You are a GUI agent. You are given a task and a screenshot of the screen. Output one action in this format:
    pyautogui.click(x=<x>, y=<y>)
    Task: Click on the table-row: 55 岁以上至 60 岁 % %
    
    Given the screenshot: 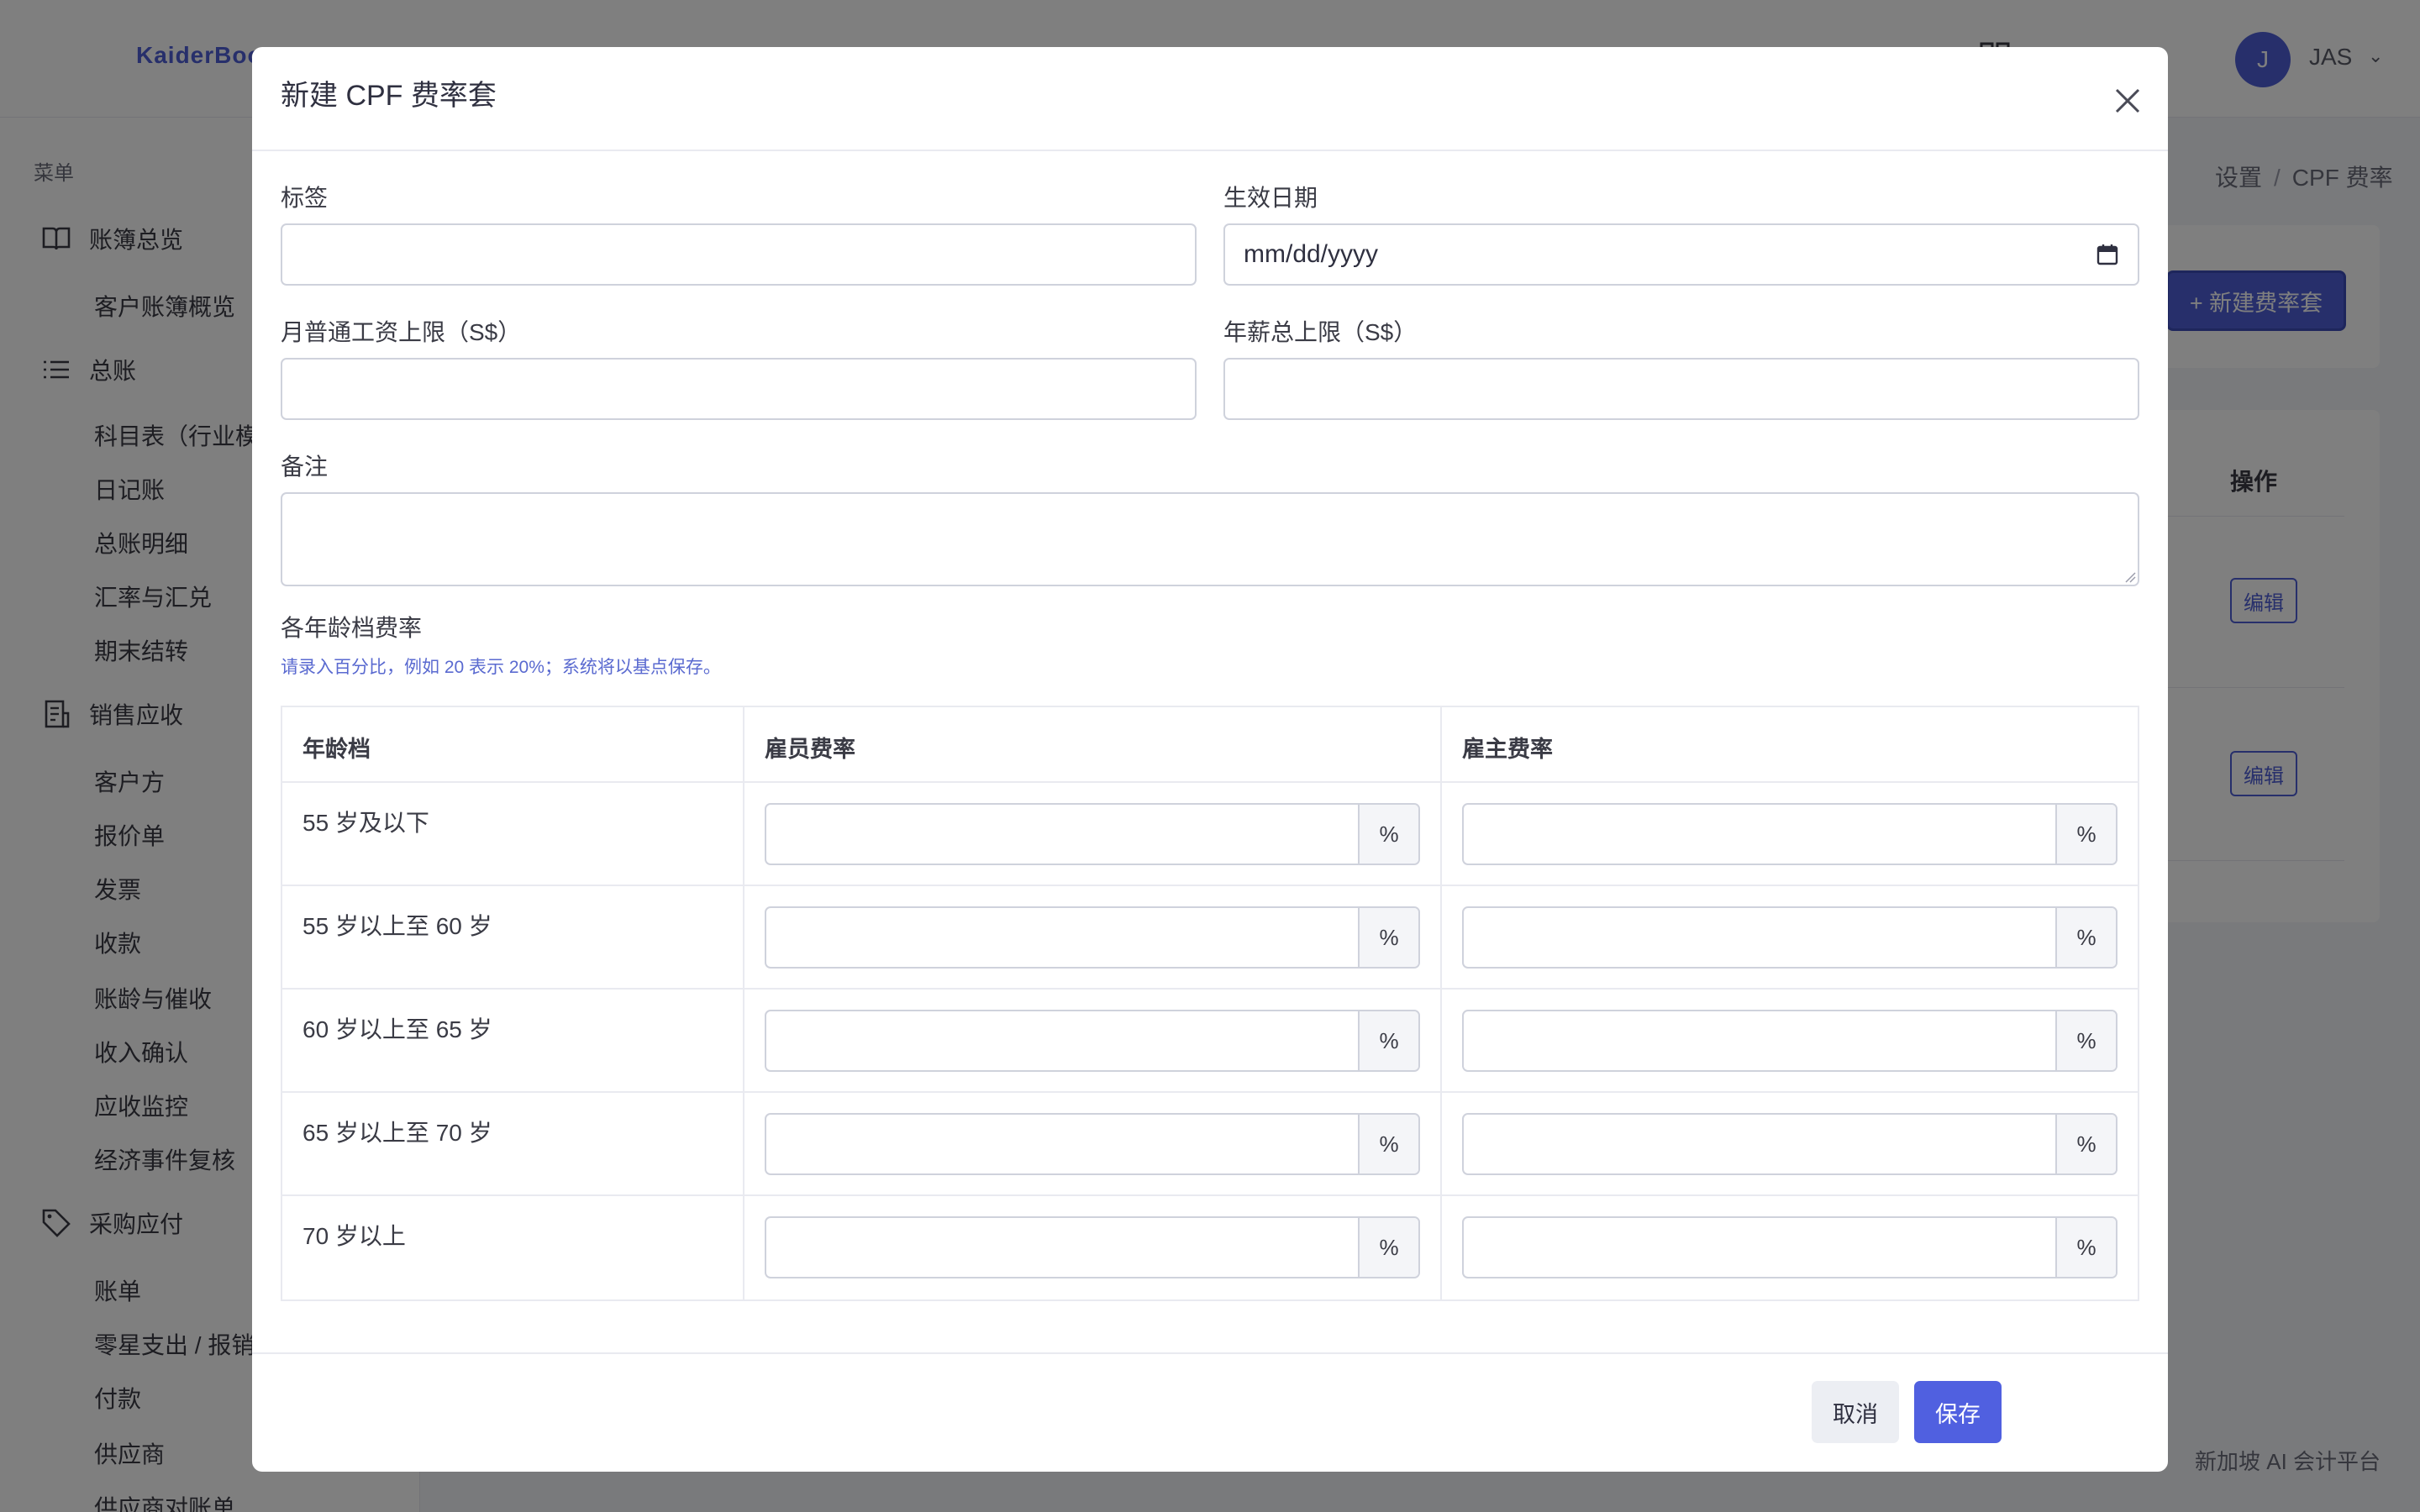 What is the action you would take?
    pyautogui.click(x=1210, y=938)
    